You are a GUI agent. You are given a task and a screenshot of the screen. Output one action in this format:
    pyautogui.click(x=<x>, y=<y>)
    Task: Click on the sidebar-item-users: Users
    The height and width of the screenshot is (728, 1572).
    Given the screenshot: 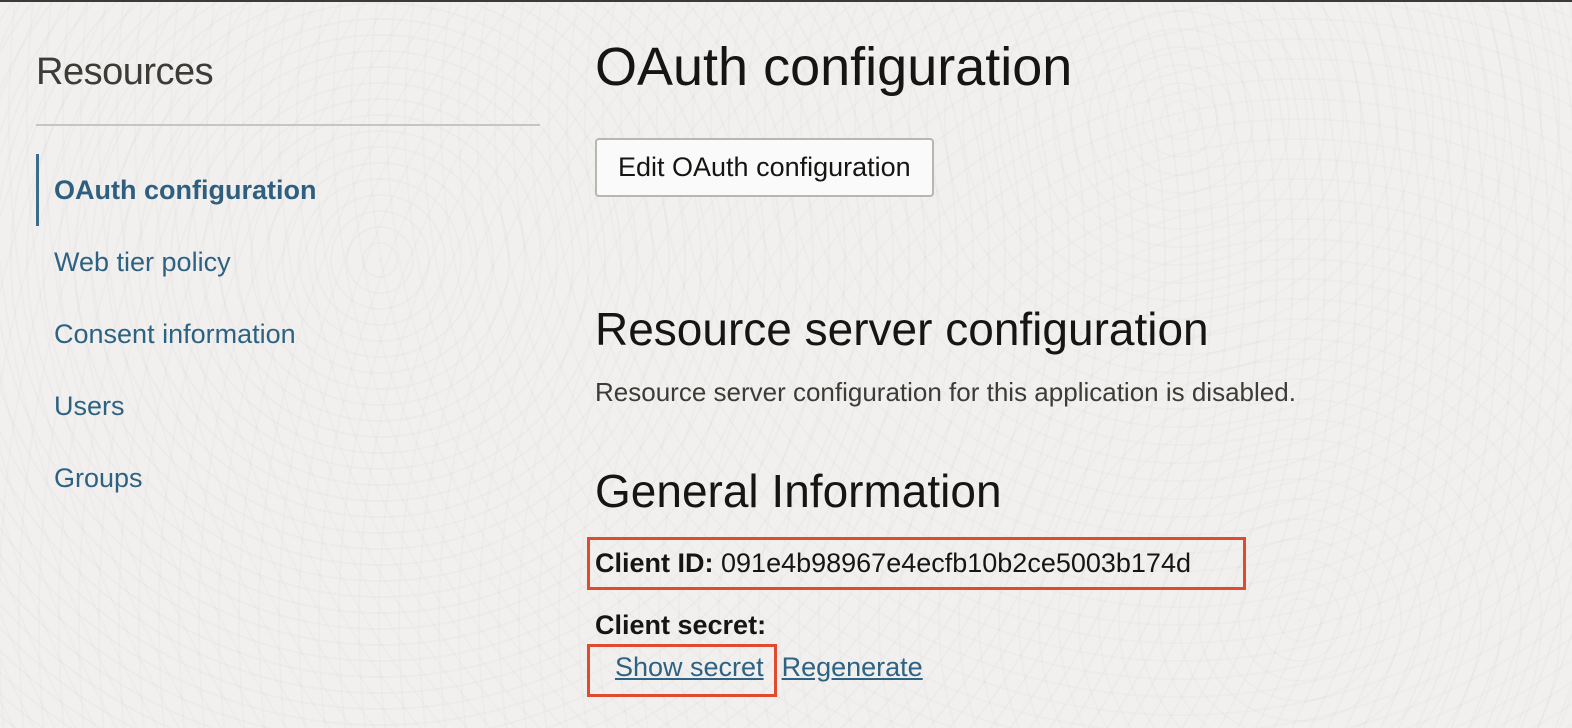 What is the action you would take?
    pyautogui.click(x=288, y=406)
    